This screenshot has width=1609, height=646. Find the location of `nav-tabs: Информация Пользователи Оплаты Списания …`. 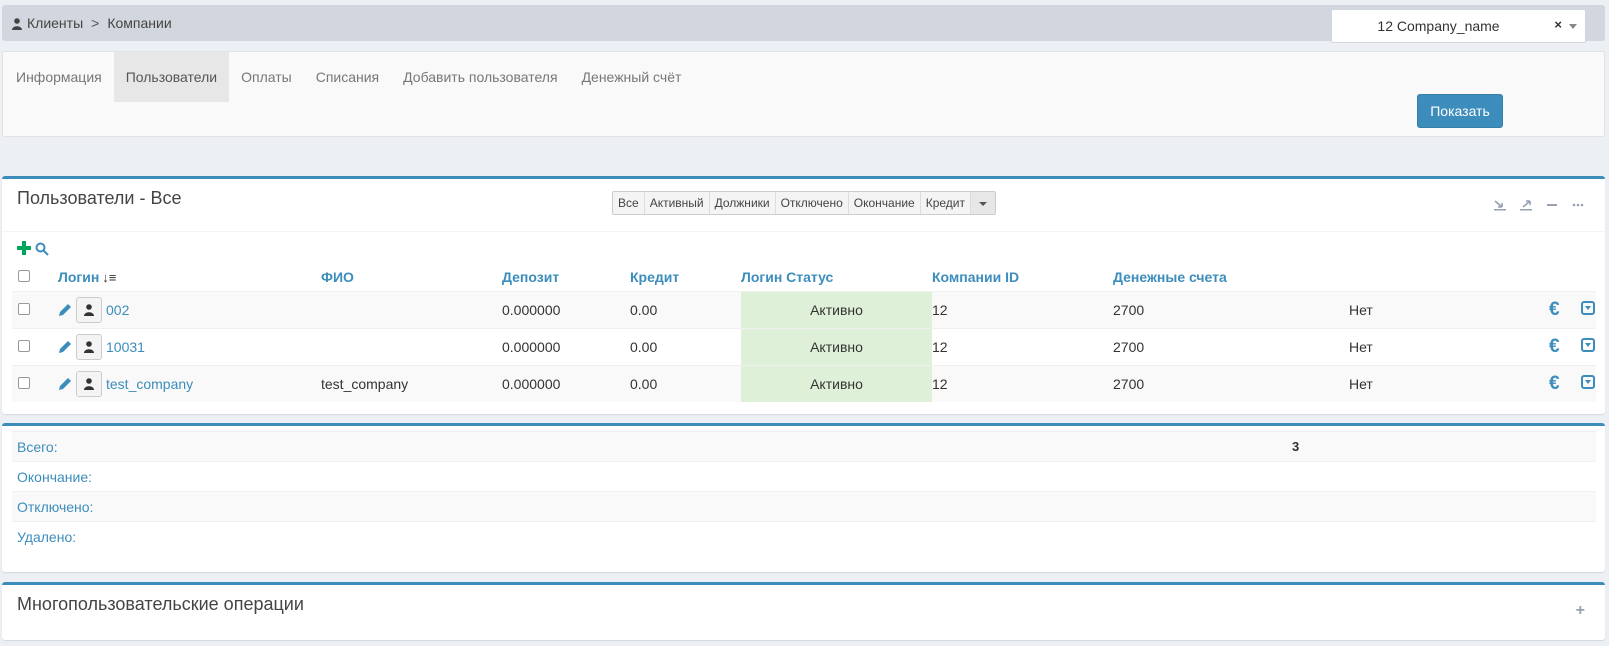

nav-tabs: Информация Пользователи Оплаты Списания … is located at coordinates (348, 77).